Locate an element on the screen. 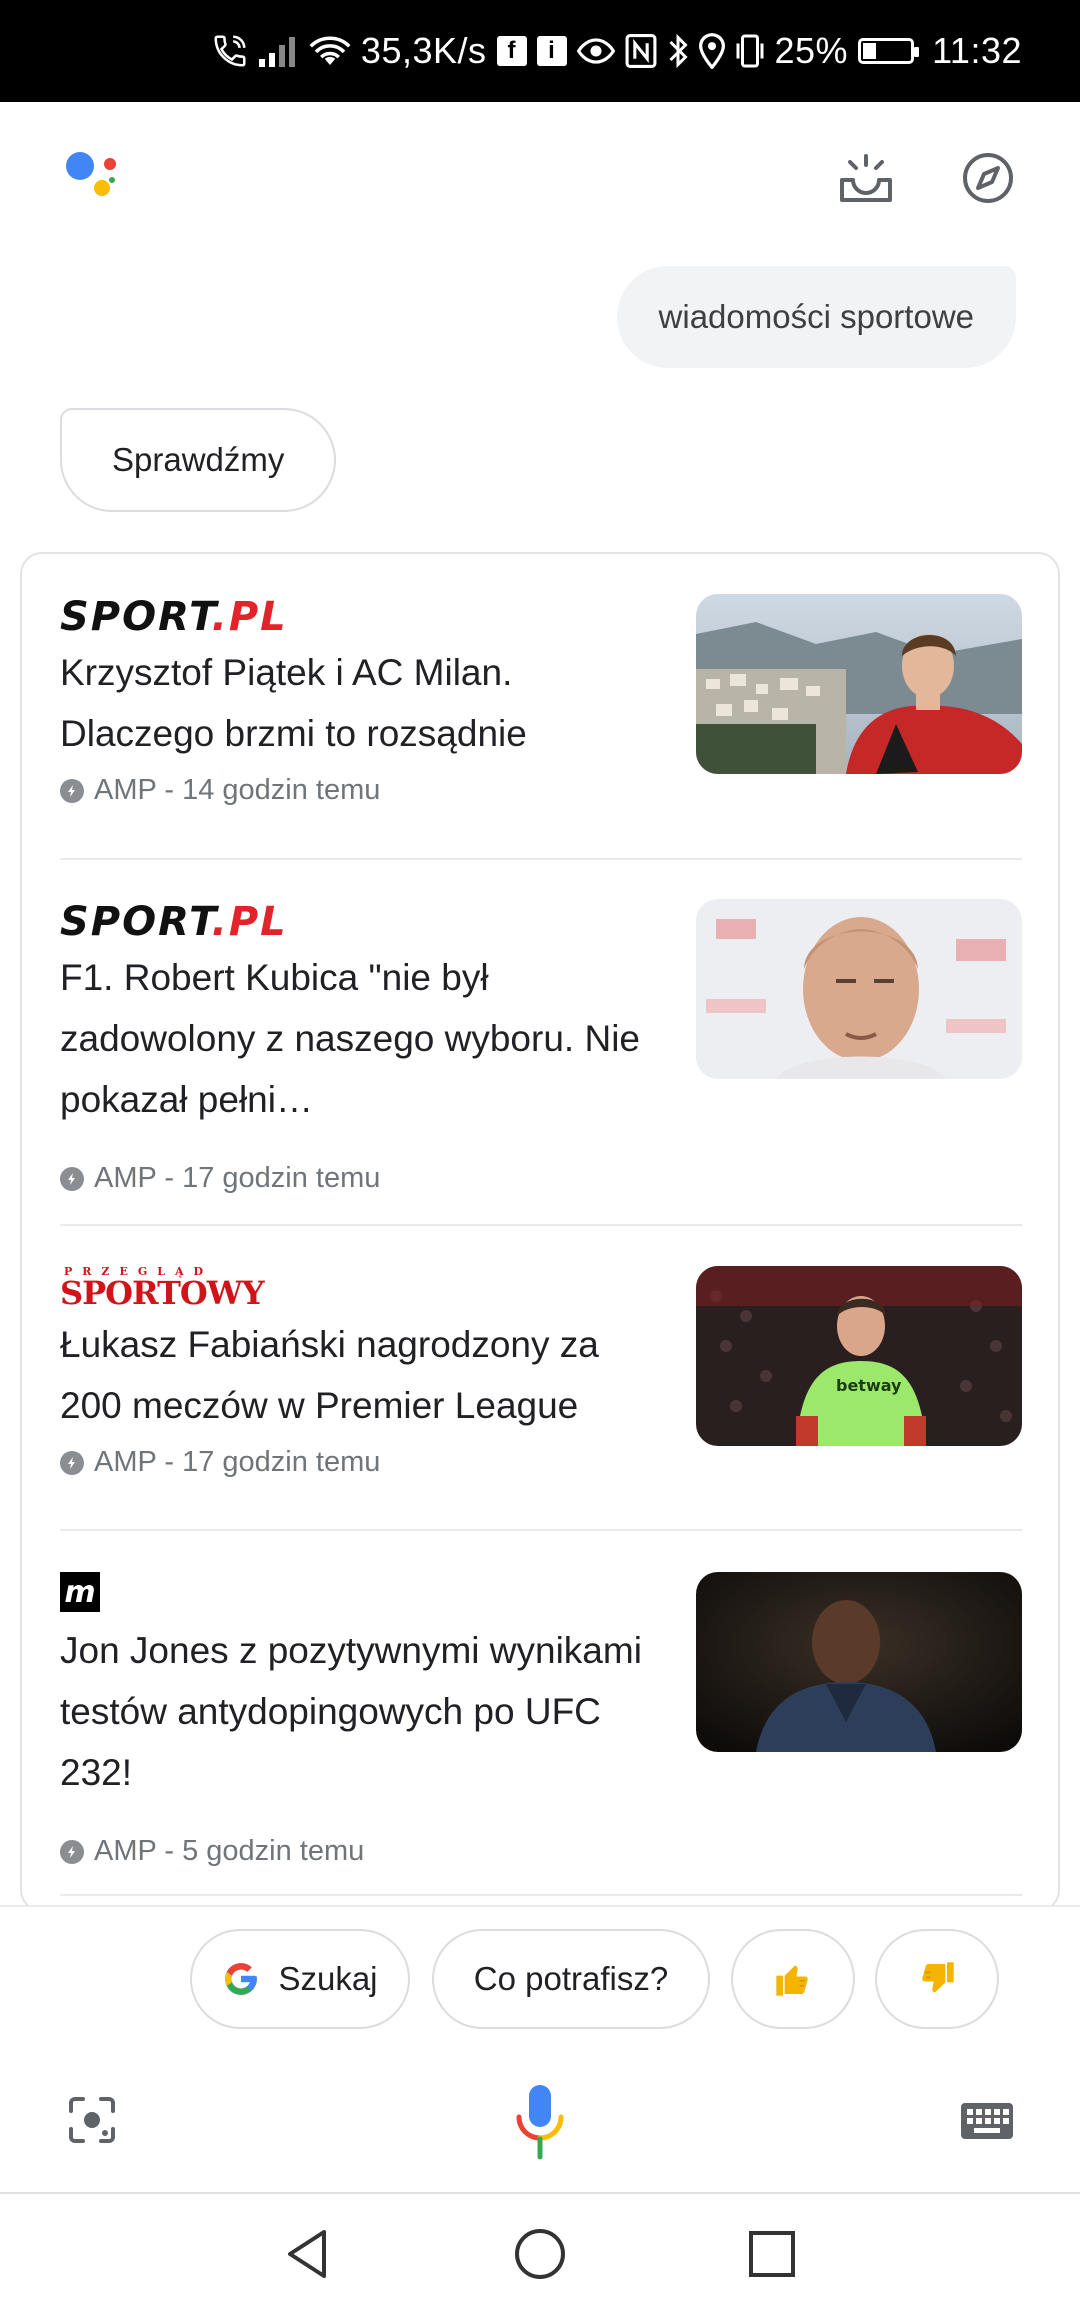 The image size is (1080, 2310). signal-icon is located at coordinates (278, 51).